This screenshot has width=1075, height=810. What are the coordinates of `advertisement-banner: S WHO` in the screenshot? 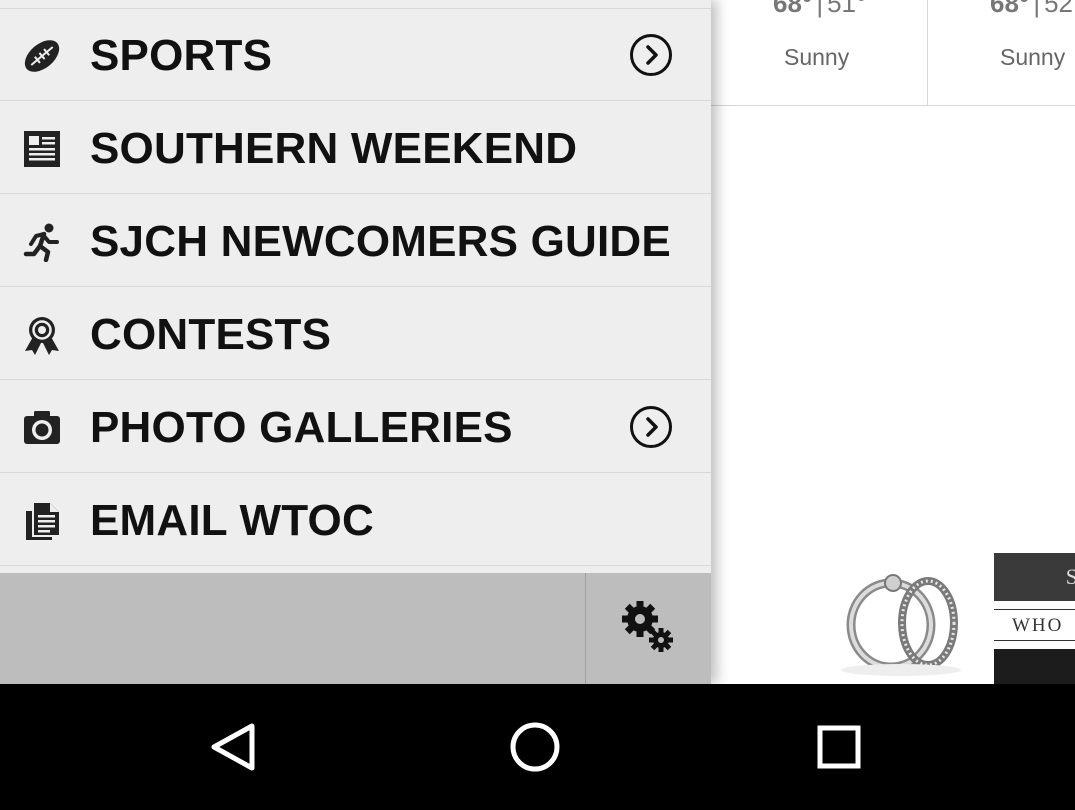 It's located at (953, 614).